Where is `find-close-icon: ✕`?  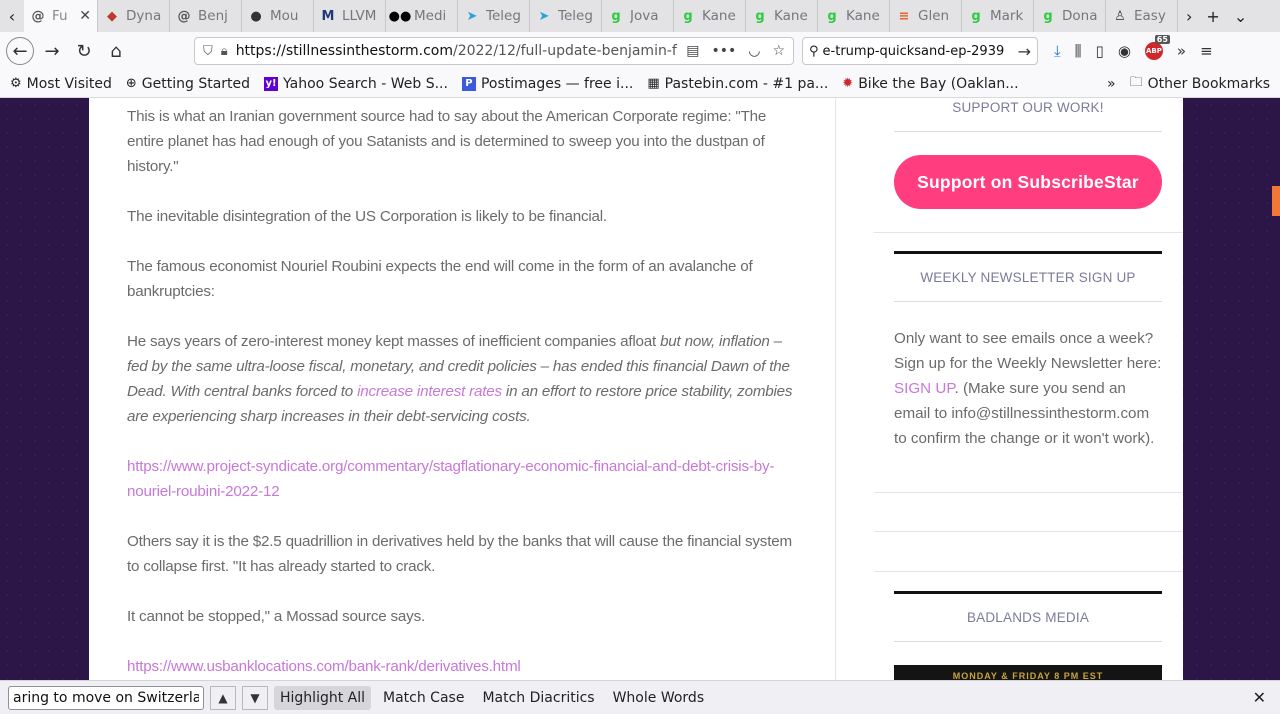 find-close-icon: ✕ is located at coordinates (1262, 697).